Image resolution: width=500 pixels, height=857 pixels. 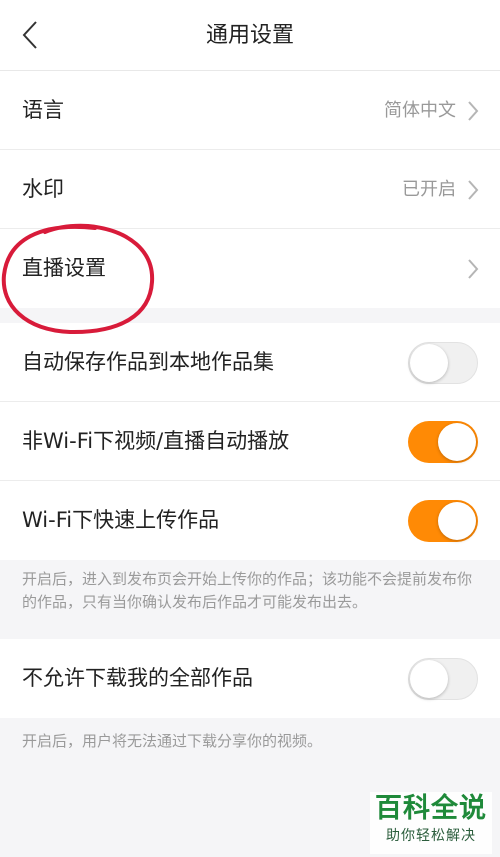 I want to click on no-download-row: 不允许下载我的全部作品, so click(x=250, y=678).